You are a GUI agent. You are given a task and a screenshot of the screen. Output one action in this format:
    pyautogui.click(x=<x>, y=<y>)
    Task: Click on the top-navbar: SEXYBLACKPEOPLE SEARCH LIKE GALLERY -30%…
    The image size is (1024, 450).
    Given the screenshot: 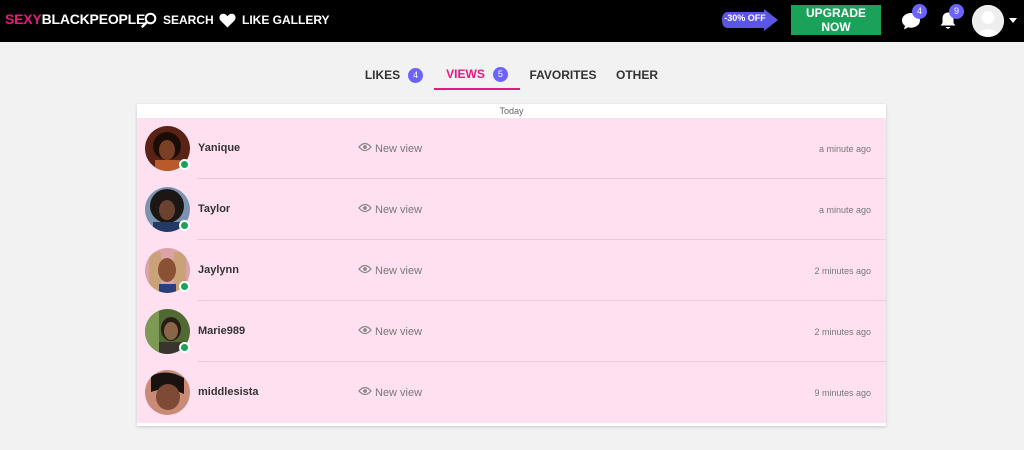 What is the action you would take?
    pyautogui.click(x=512, y=21)
    